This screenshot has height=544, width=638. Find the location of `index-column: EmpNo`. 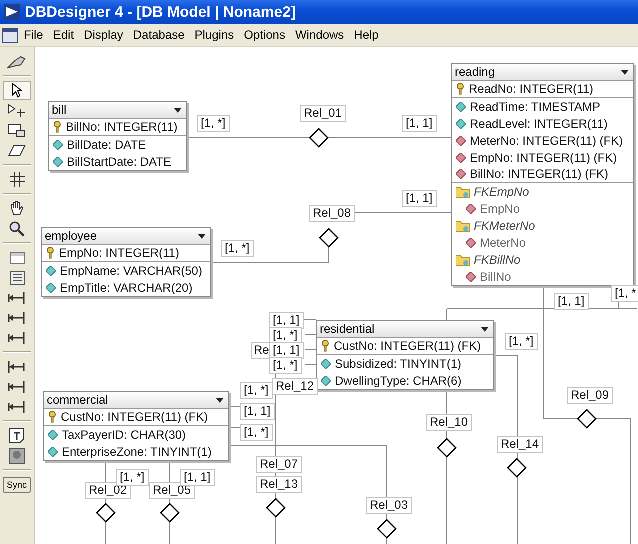

index-column: EmpNo is located at coordinates (500, 209).